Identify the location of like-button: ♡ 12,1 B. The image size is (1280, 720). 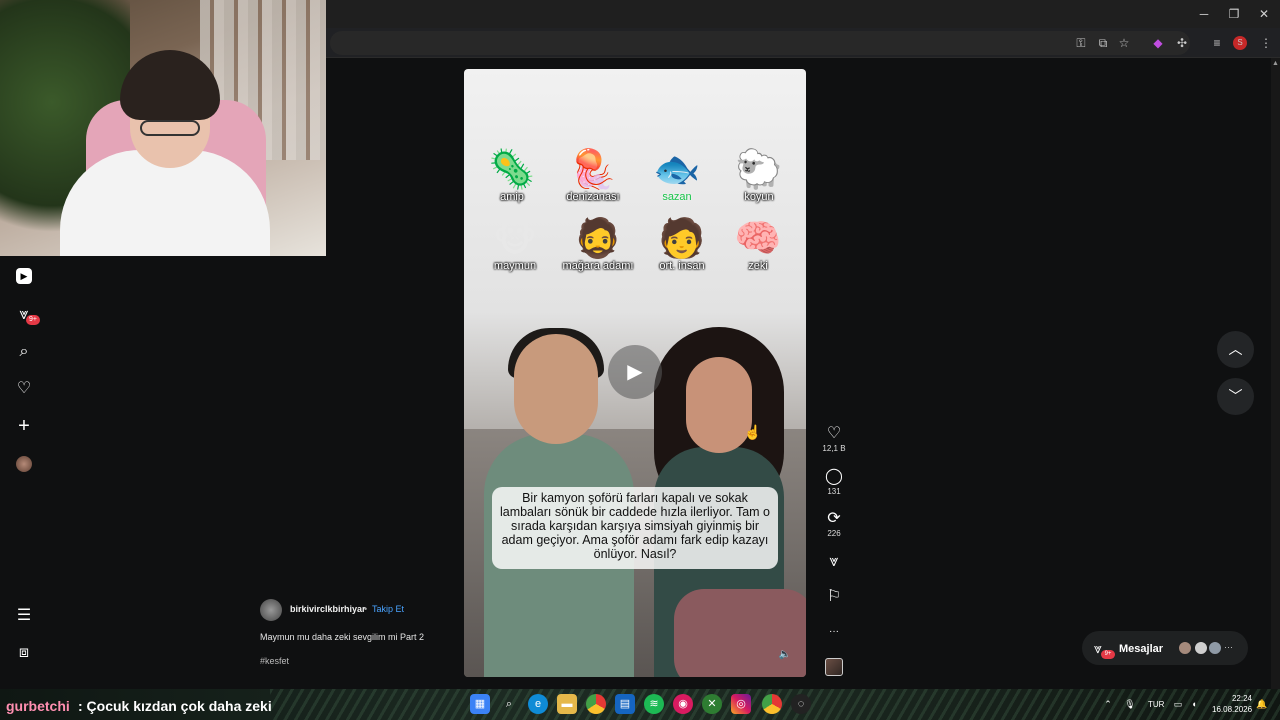
(834, 439).